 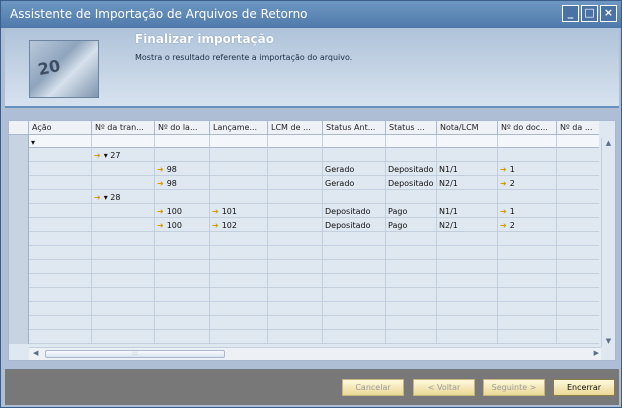 What do you see at coordinates (205, 39) in the screenshot?
I see `page-title: Finalizar importação` at bounding box center [205, 39].